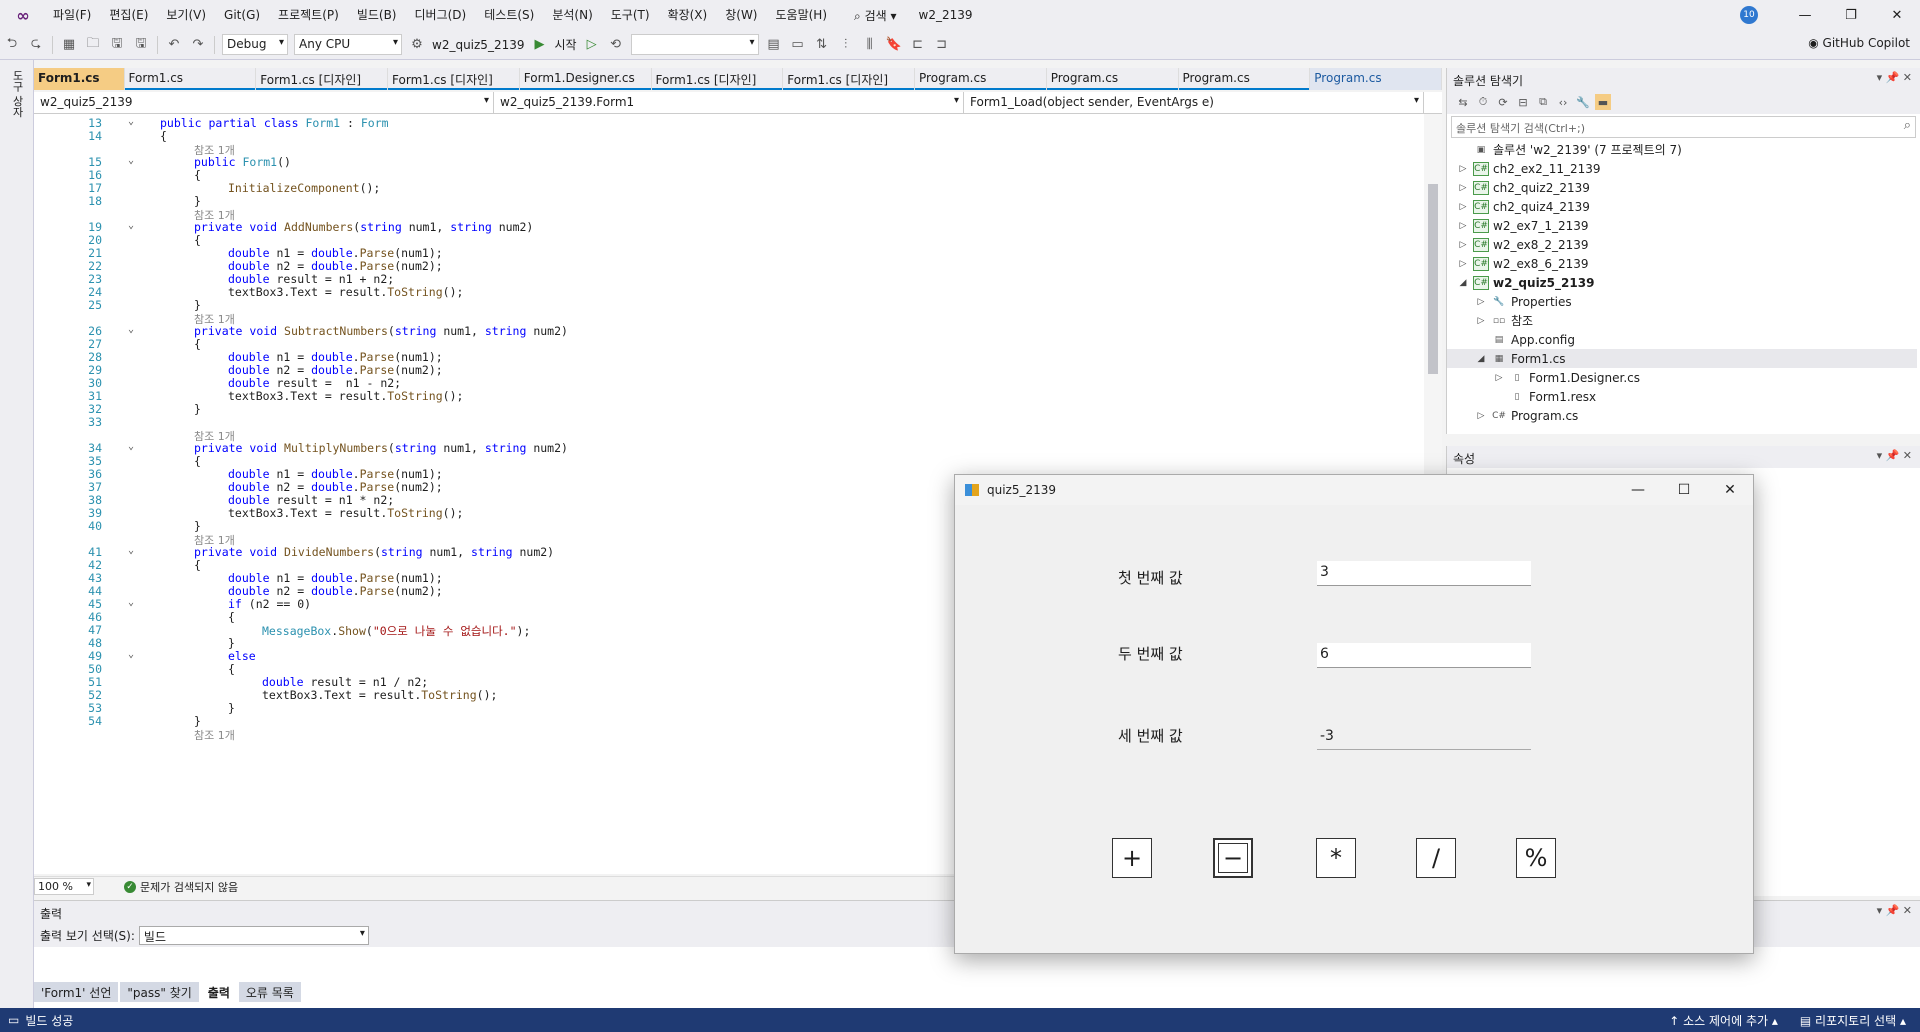 This screenshot has width=1920, height=1032. What do you see at coordinates (1543, 102) in the screenshot?
I see `show-all-icon: ⧉` at bounding box center [1543, 102].